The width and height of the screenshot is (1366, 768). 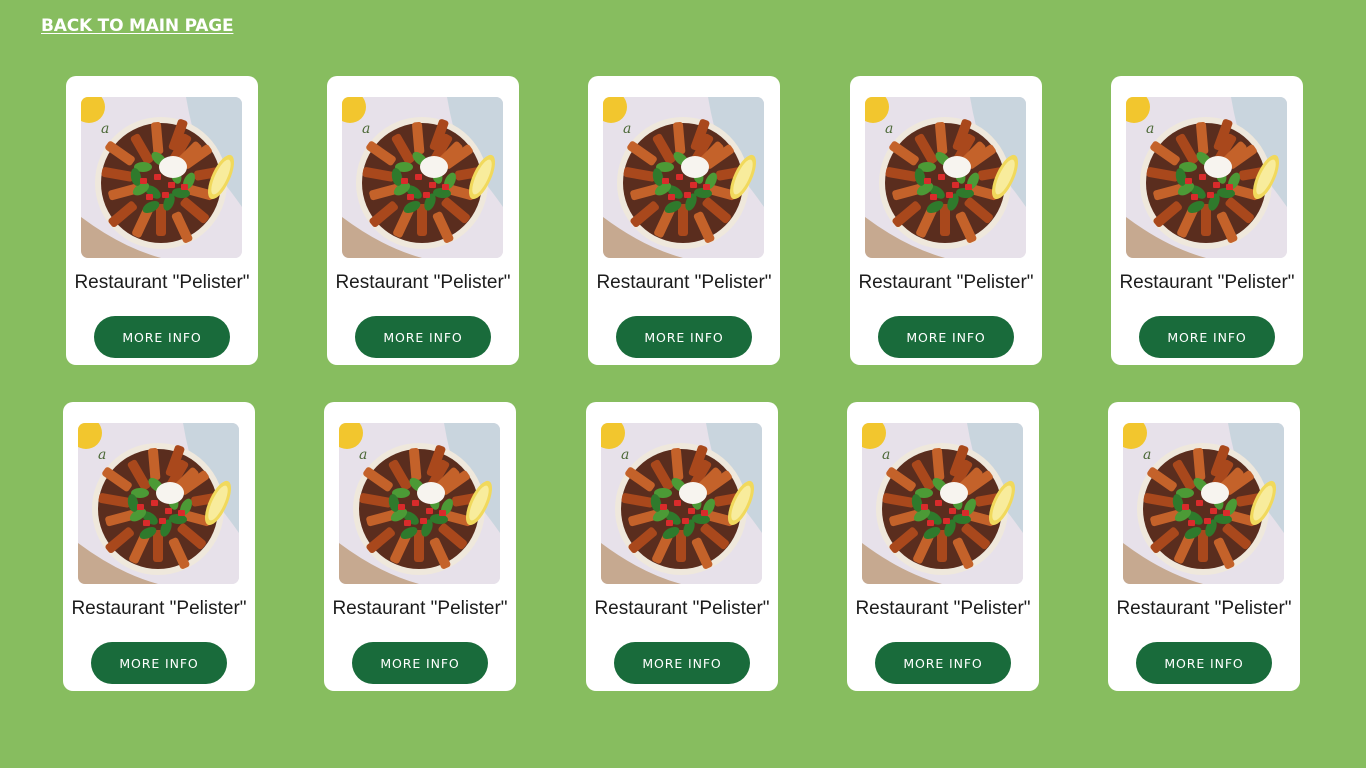 What do you see at coordinates (137, 26) in the screenshot?
I see `back-to-main-link: BACK TO MAIN PAGE` at bounding box center [137, 26].